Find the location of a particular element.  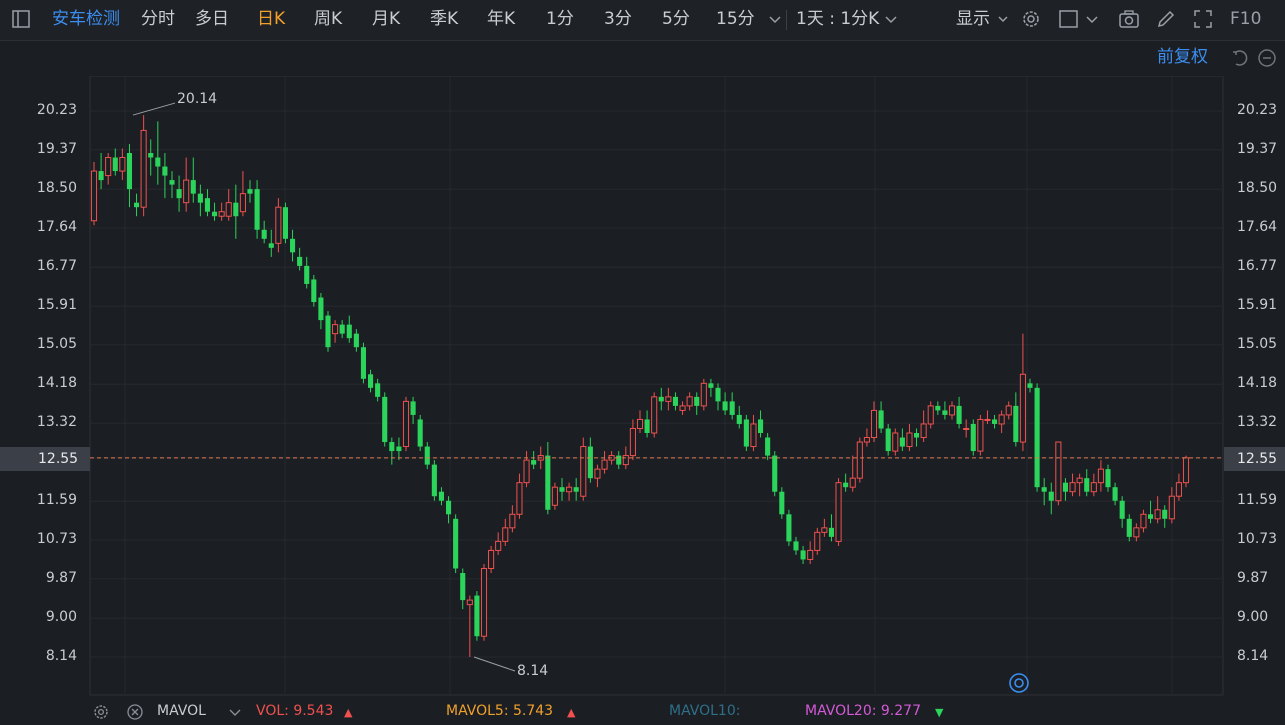

tab-yearly-k: 年K is located at coordinates (501, 19).